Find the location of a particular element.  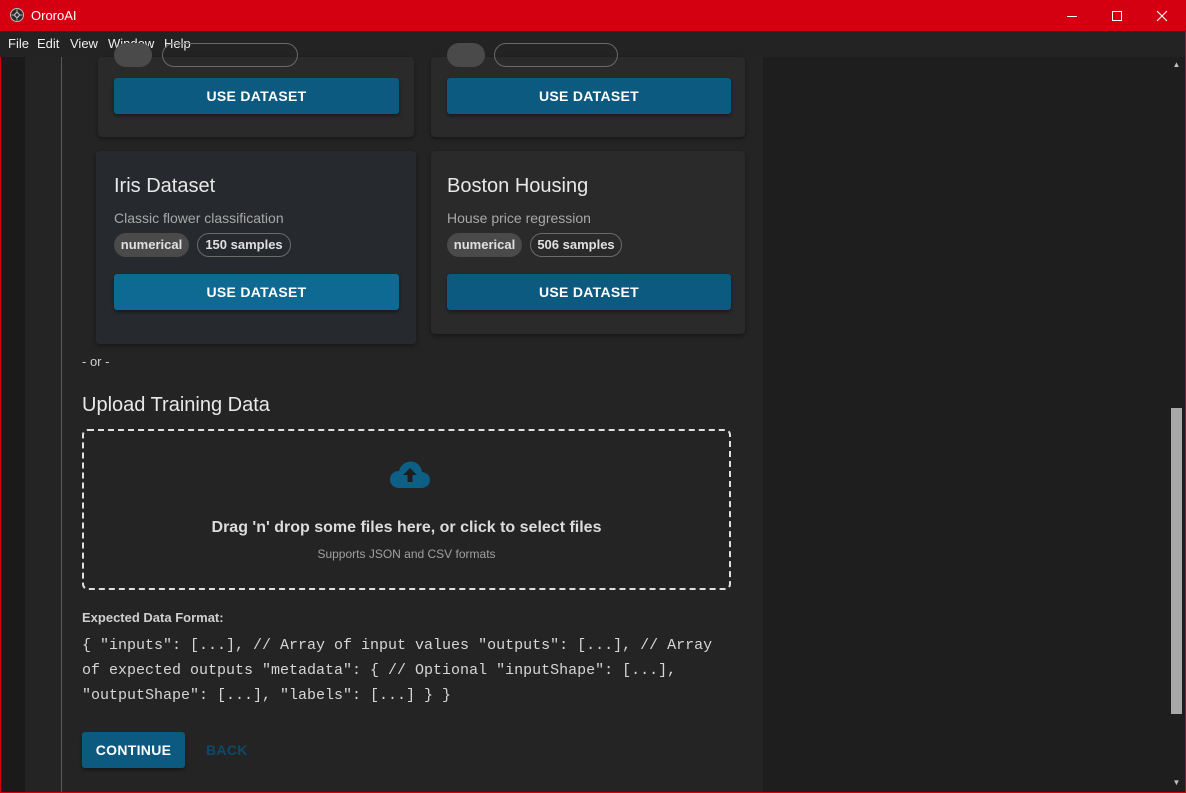

maximize-button is located at coordinates (1117, 15).